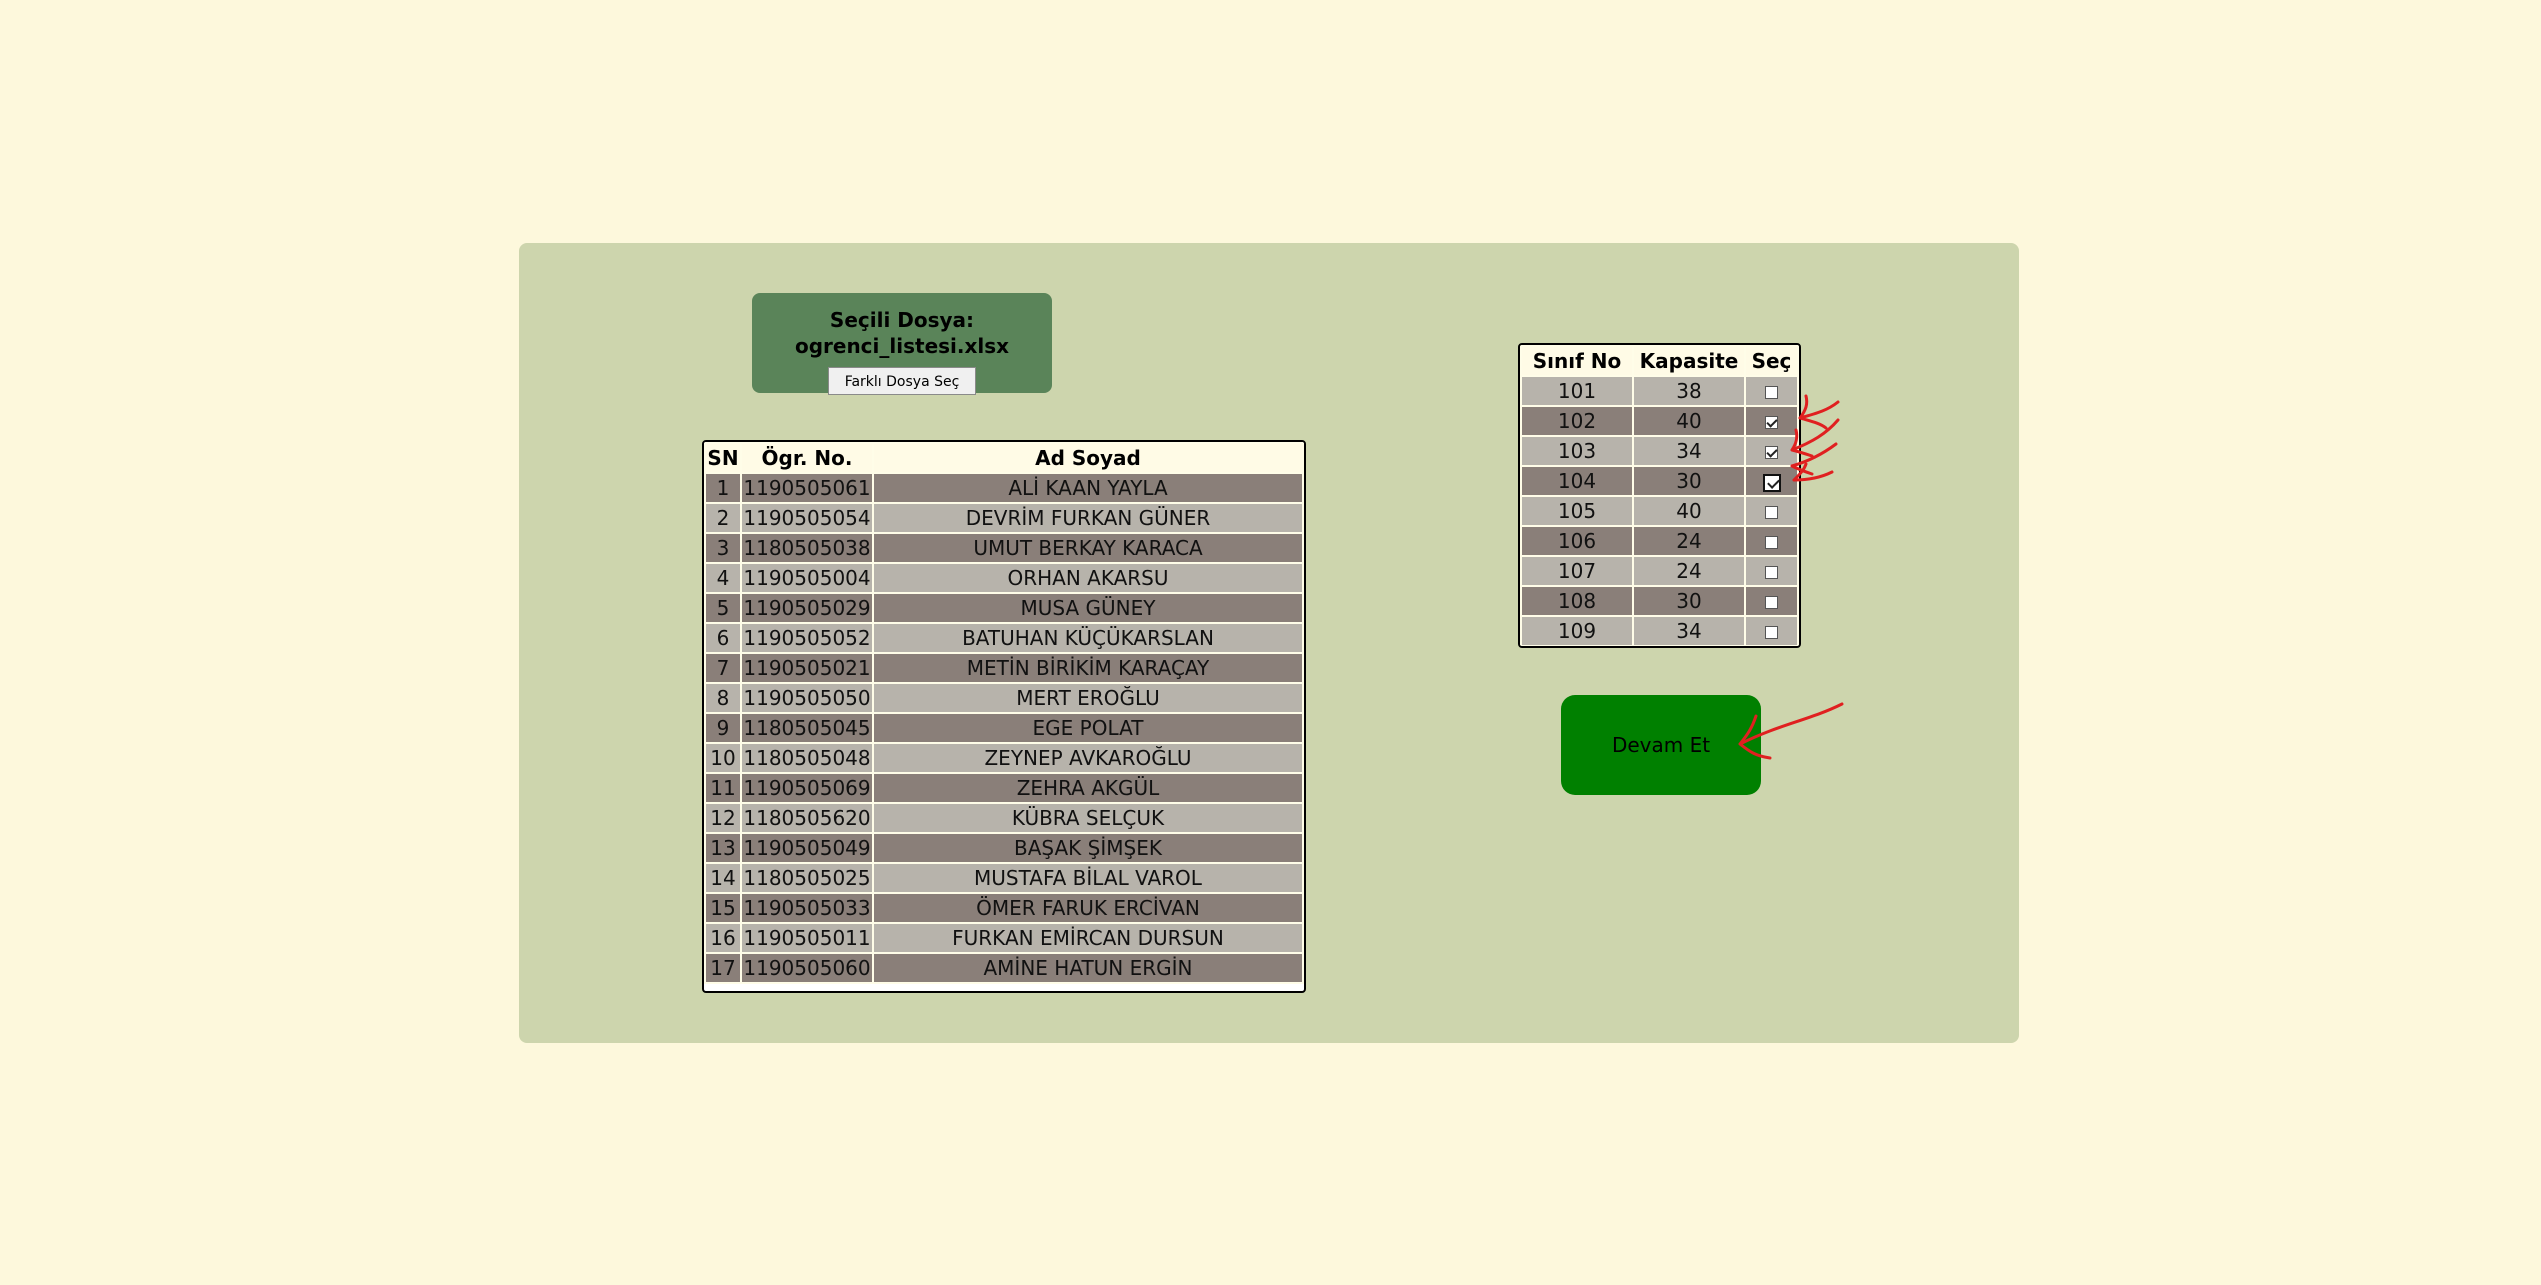 This screenshot has width=2541, height=1285. Describe the element at coordinates (1004, 818) in the screenshot. I see `student-row: 12 1180505620 KÜBRA SELÇUK` at that location.